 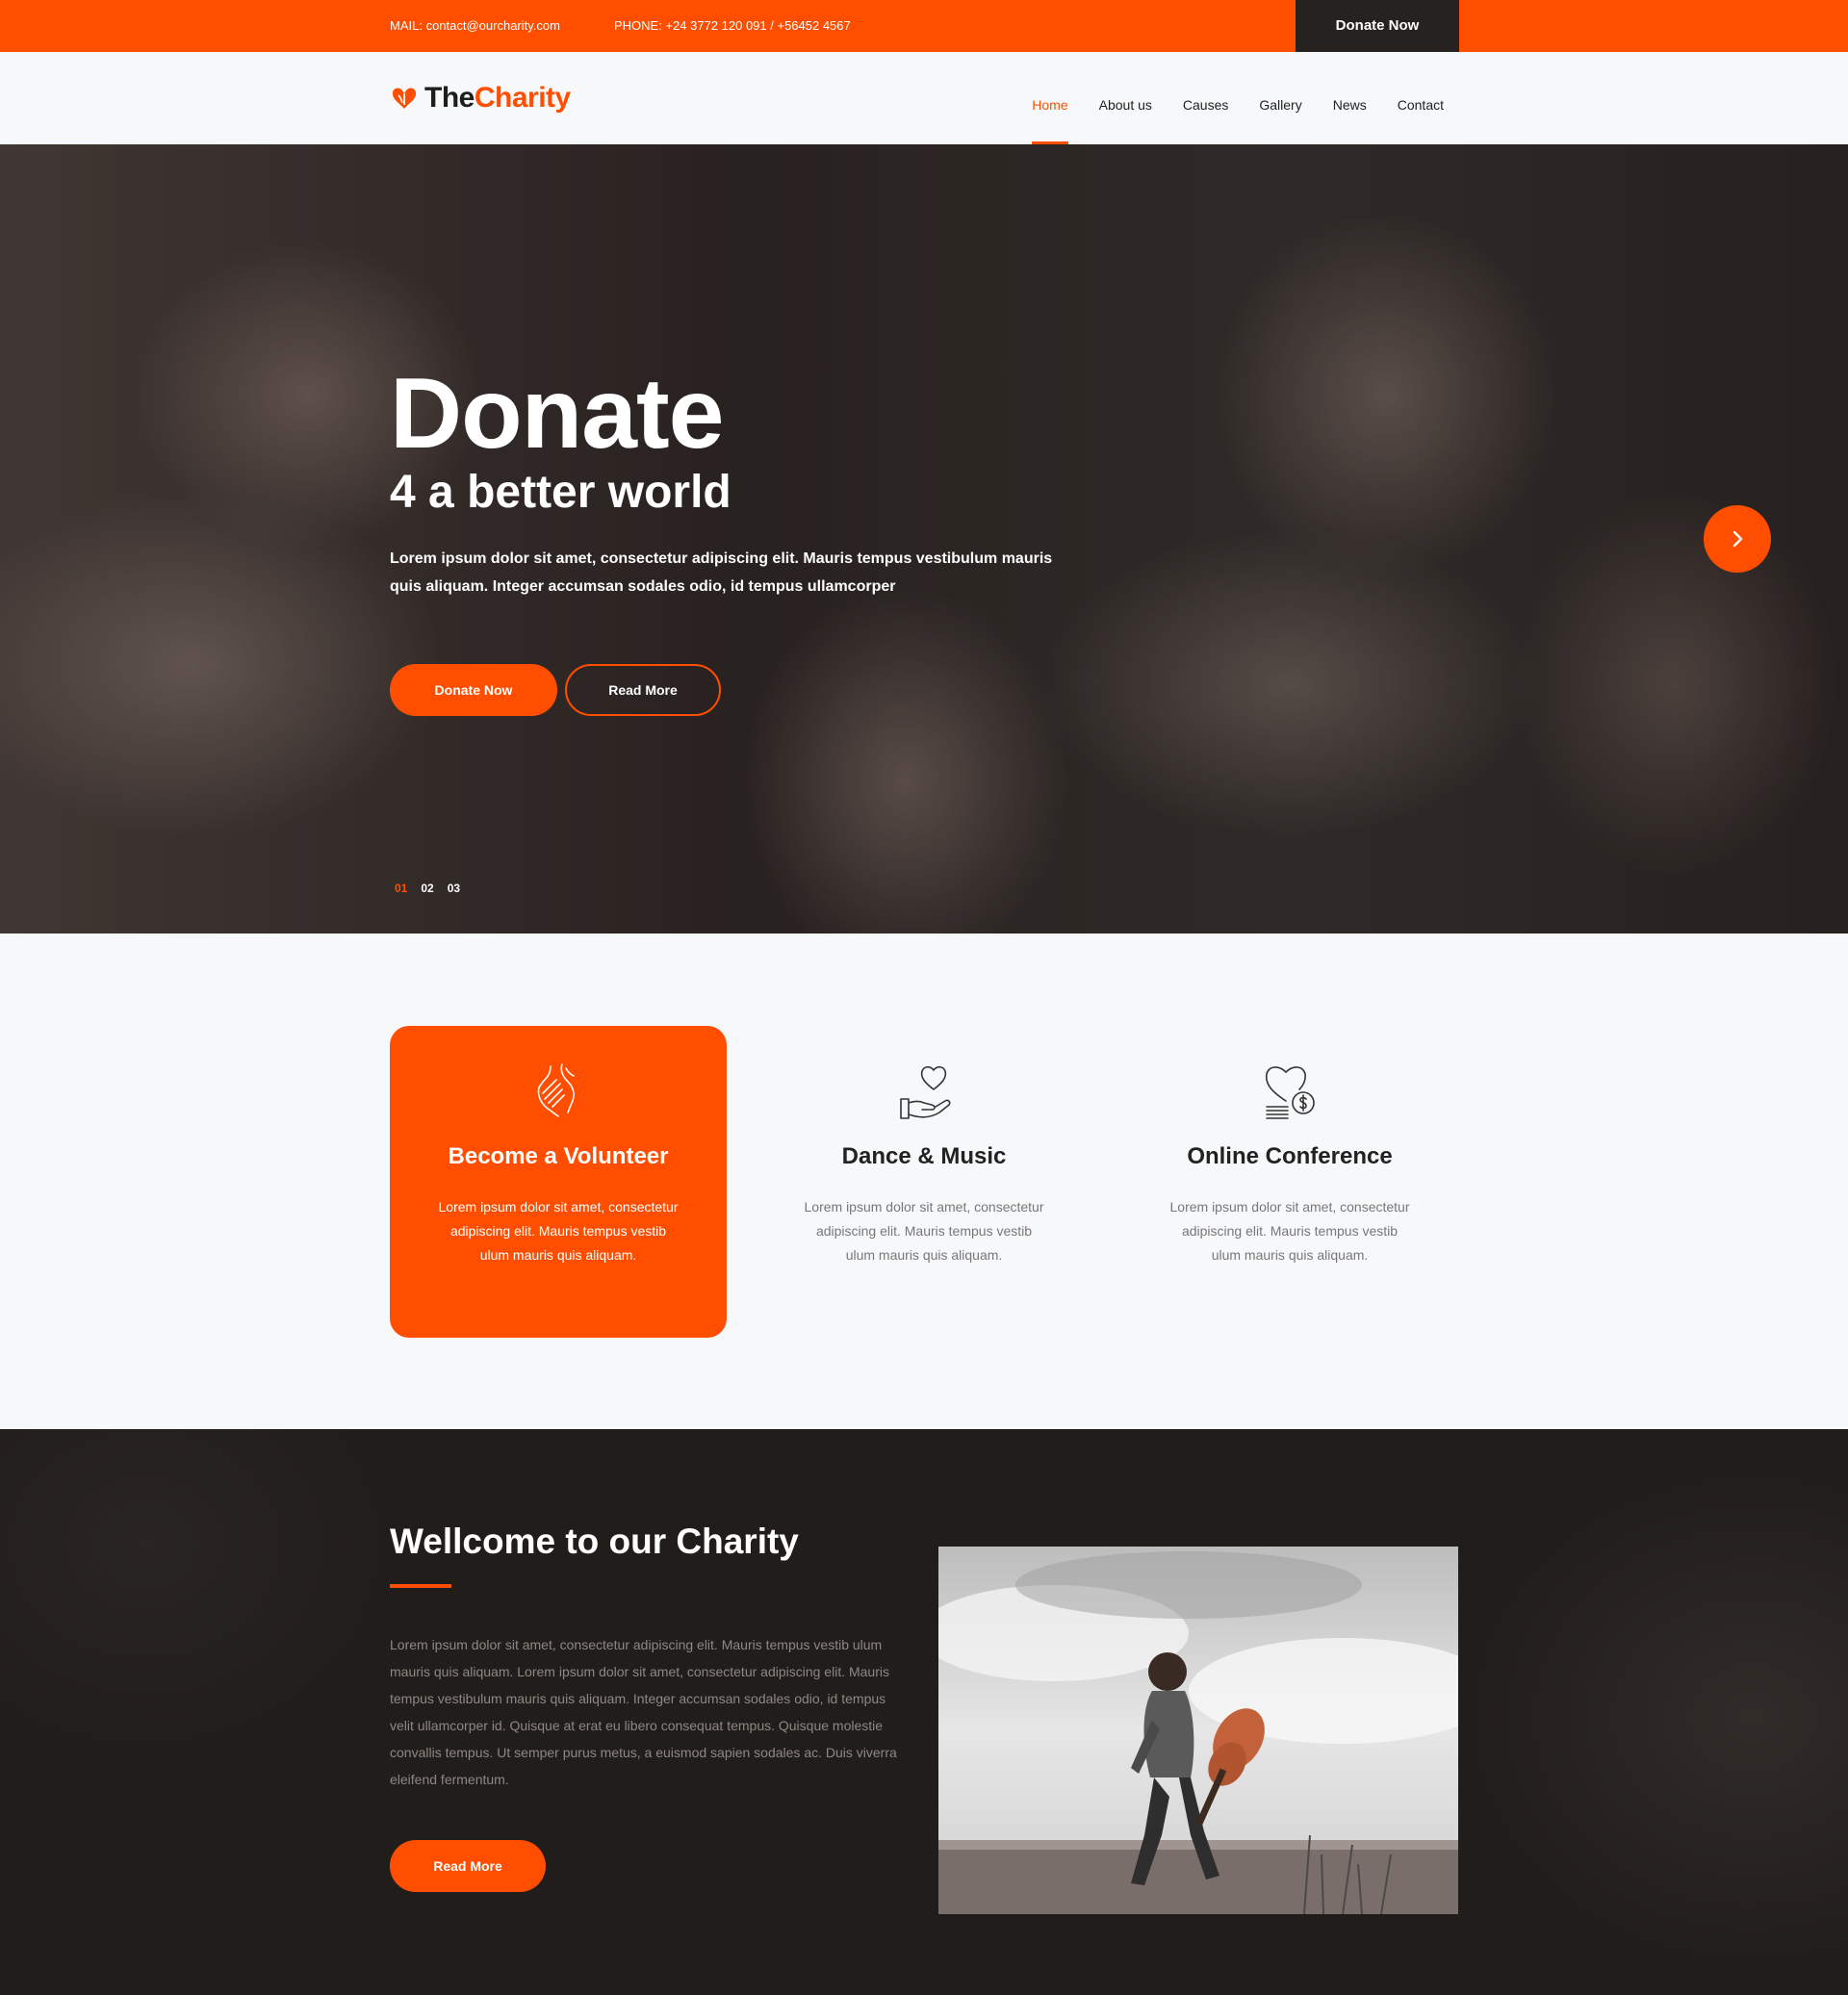 What do you see at coordinates (401, 888) in the screenshot?
I see `slide-dot-1: 01` at bounding box center [401, 888].